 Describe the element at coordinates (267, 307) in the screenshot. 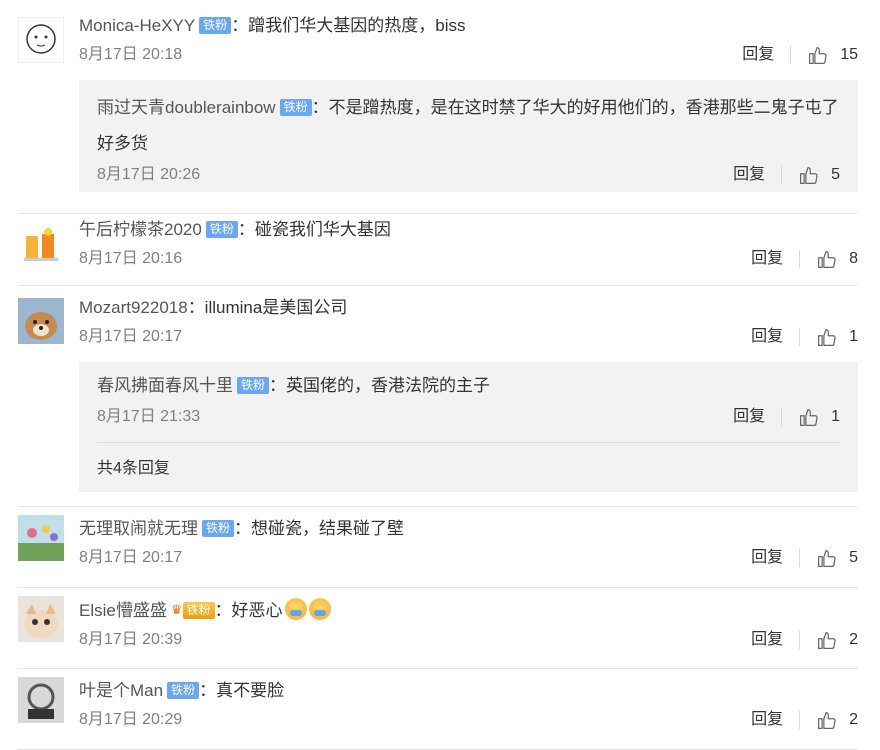

I see `comment-text: ：illumina是美国公司` at that location.